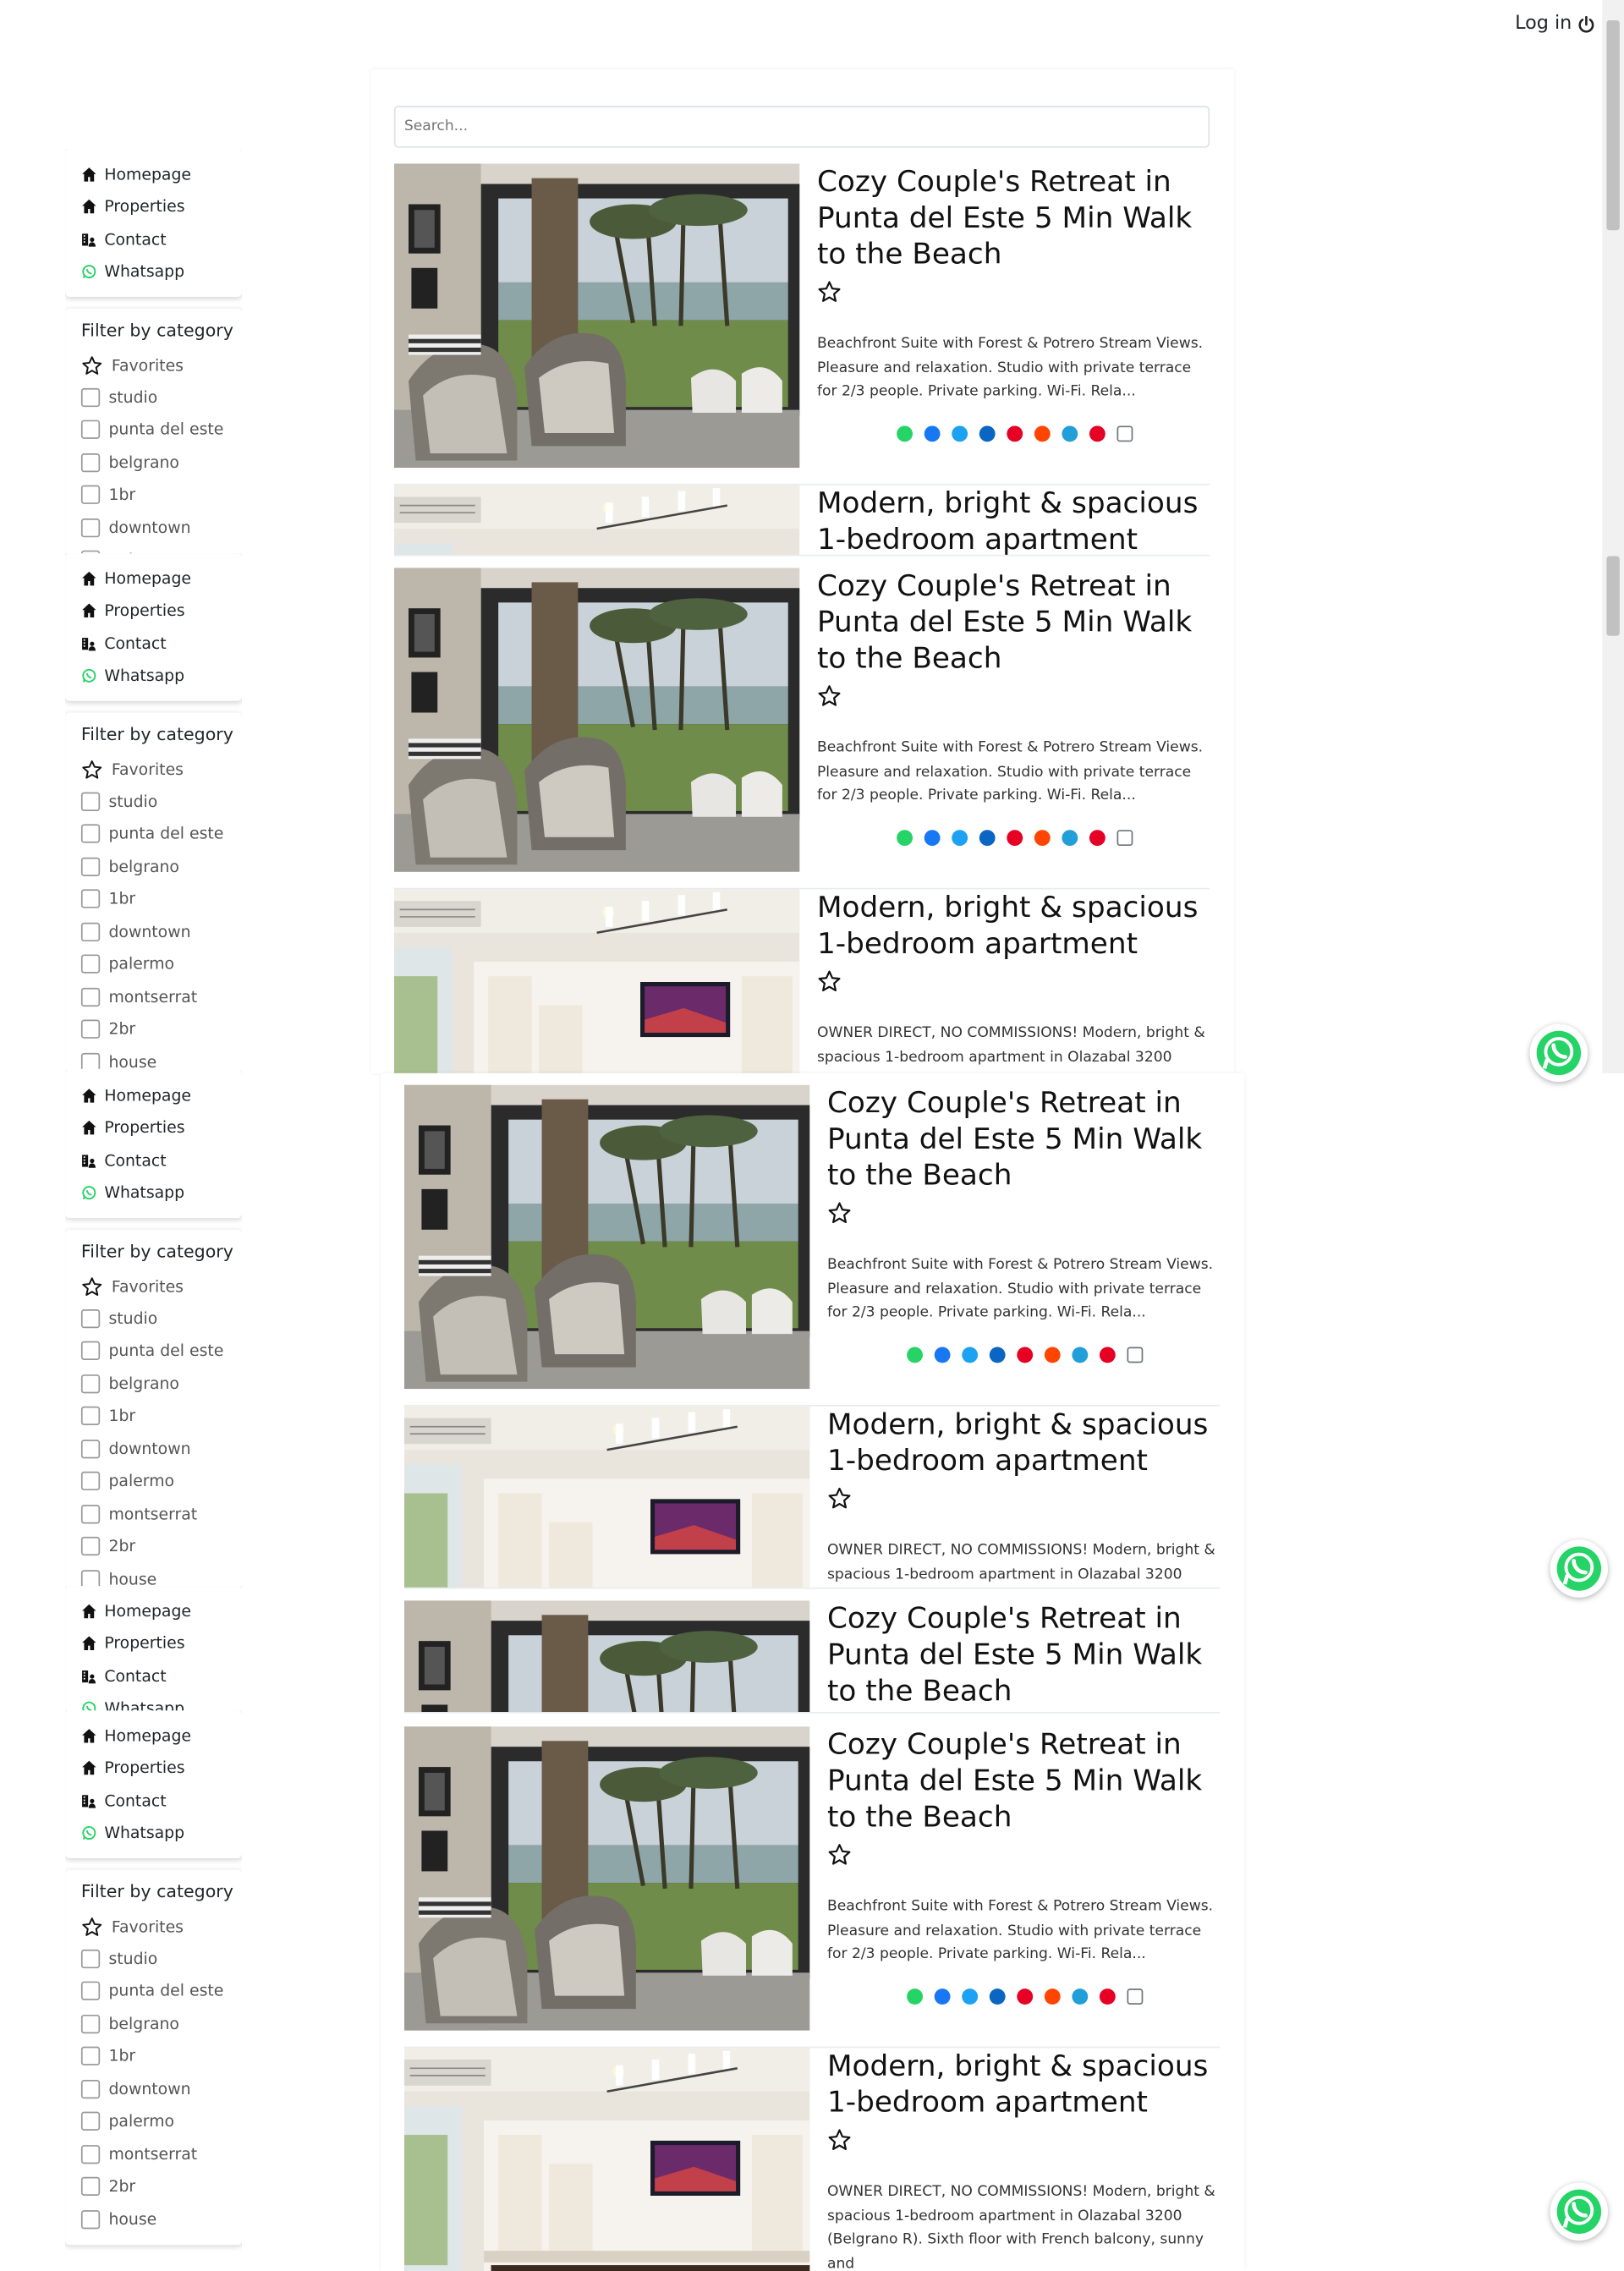  What do you see at coordinates (161, 769) in the screenshot?
I see `favorites-filter: Favorites` at bounding box center [161, 769].